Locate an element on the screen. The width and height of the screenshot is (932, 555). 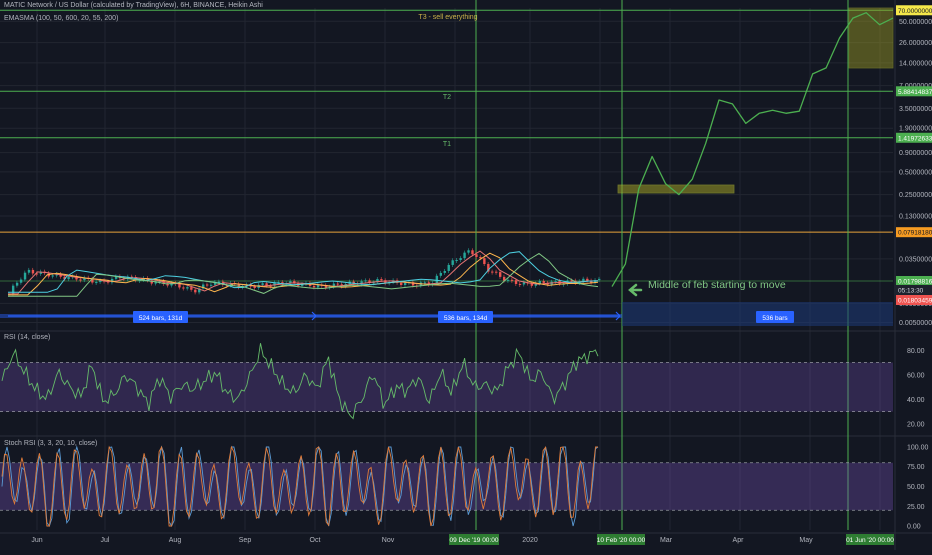
stoch-tick-label: 25.00 is located at coordinates (916, 507).